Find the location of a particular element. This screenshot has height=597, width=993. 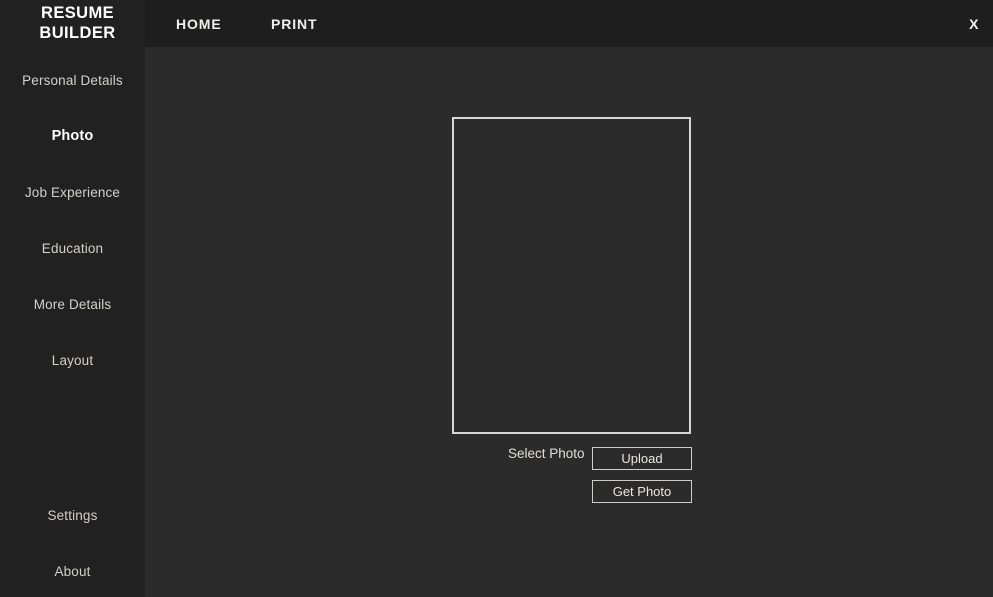

sidebar-item-job-experience: Job Experience is located at coordinates (72, 192).